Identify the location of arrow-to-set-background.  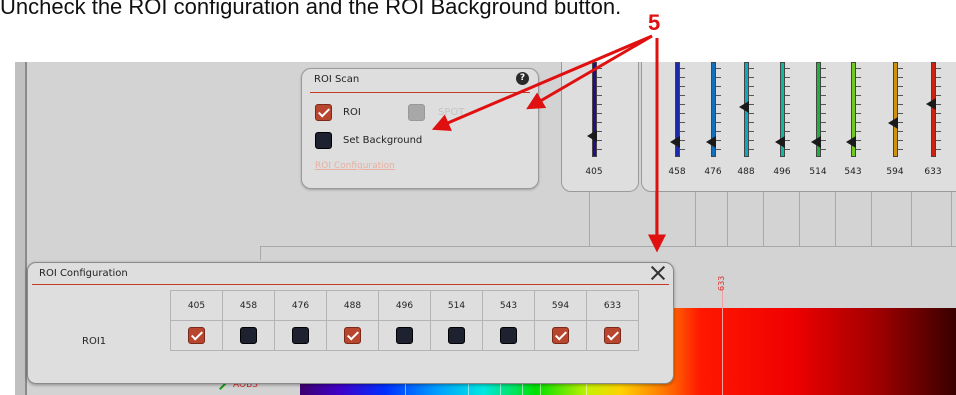
(542, 82).